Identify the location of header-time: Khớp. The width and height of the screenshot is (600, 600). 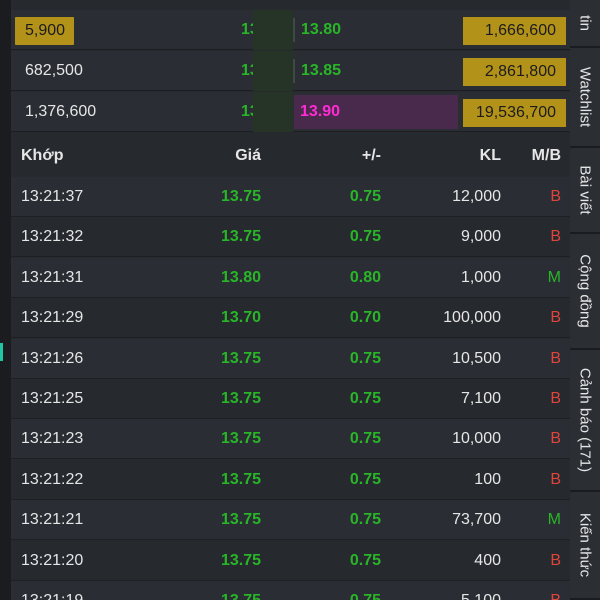
(71, 156).